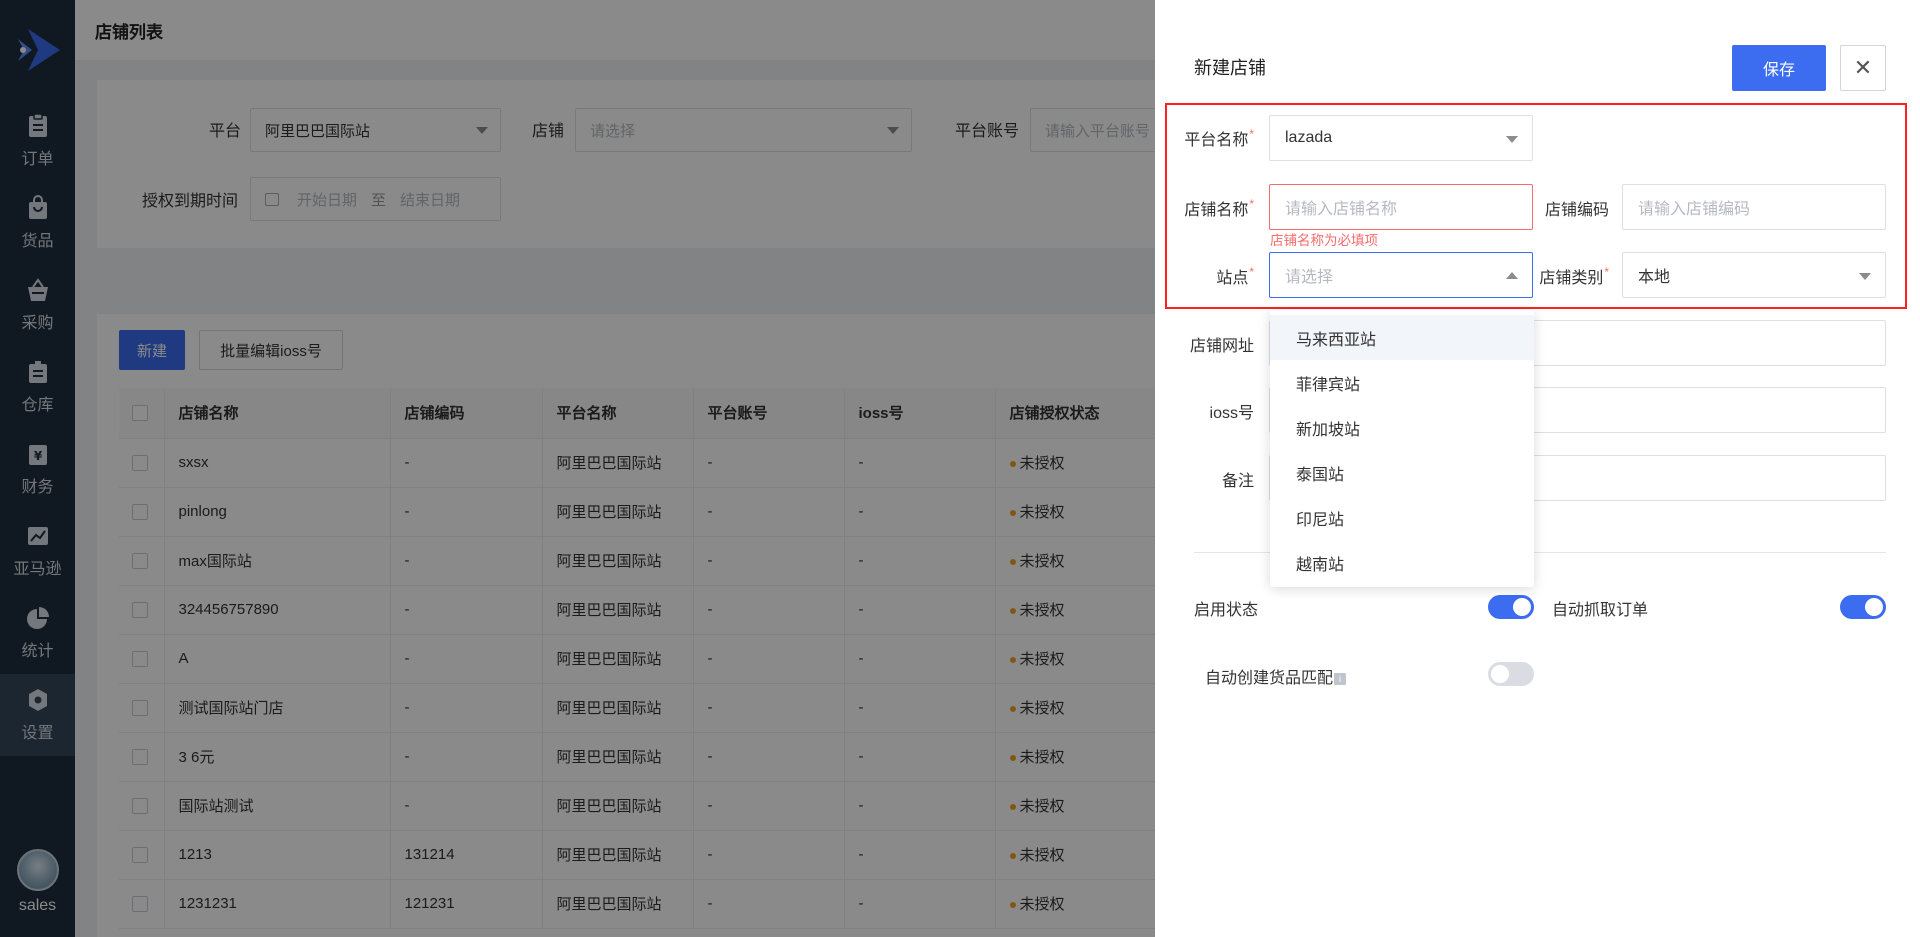  Describe the element at coordinates (1402, 427) in the screenshot. I see `dropdown-option: 新加坡站` at that location.